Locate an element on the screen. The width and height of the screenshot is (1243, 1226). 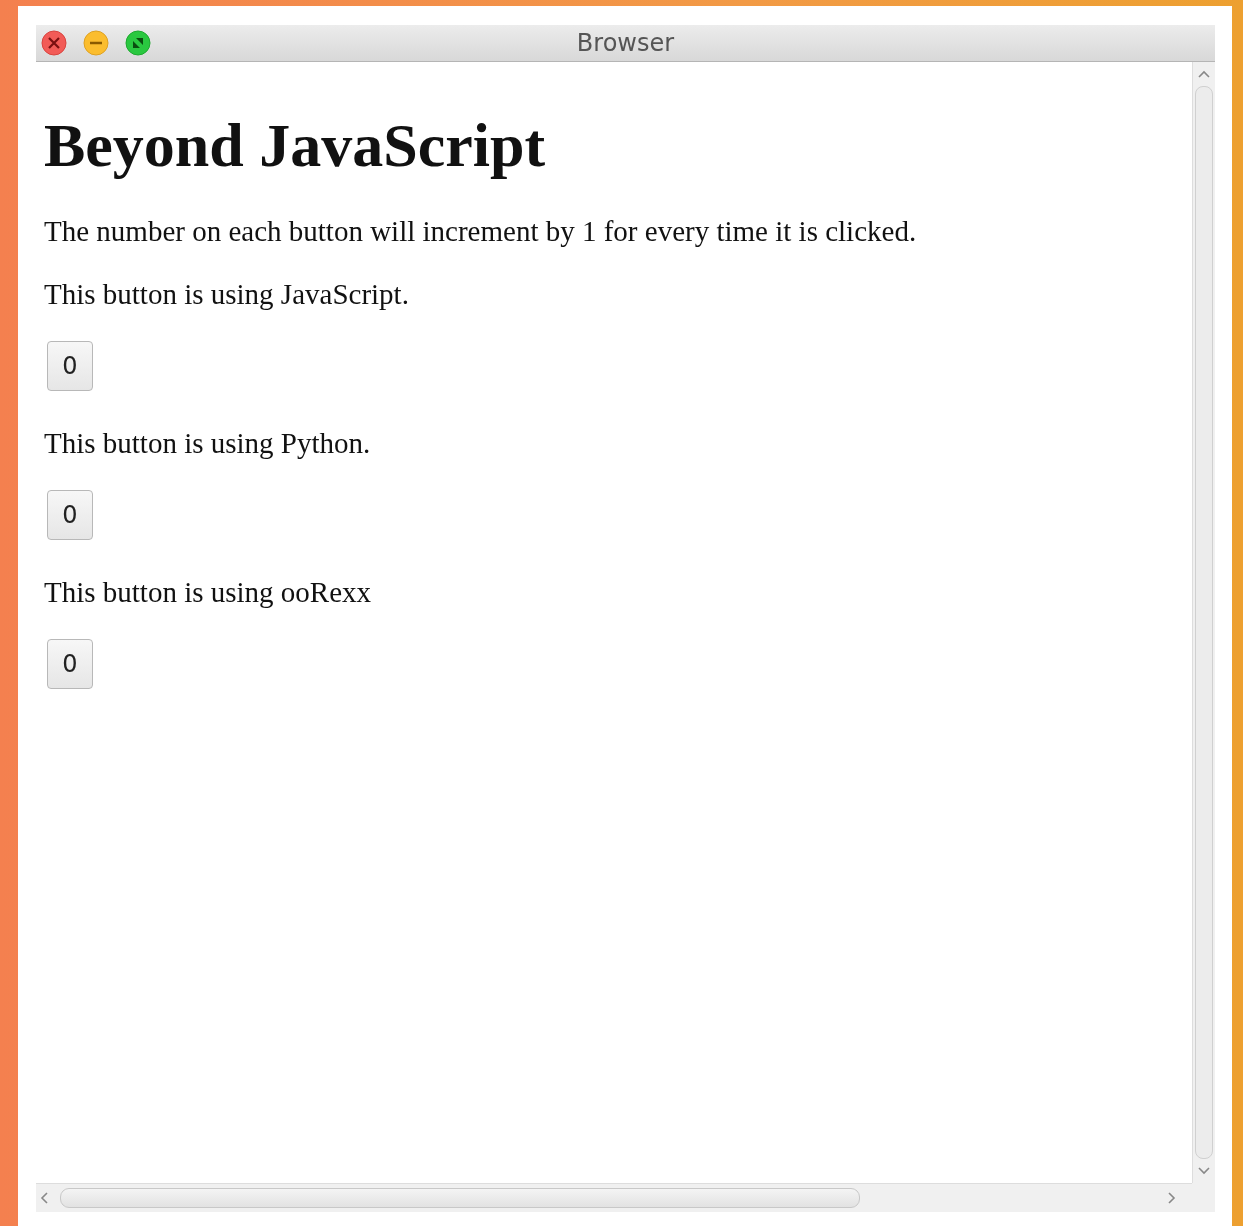
intro-text: The number on each button will increment by 1 for every time it is clicked. is located at coordinates (481, 231).